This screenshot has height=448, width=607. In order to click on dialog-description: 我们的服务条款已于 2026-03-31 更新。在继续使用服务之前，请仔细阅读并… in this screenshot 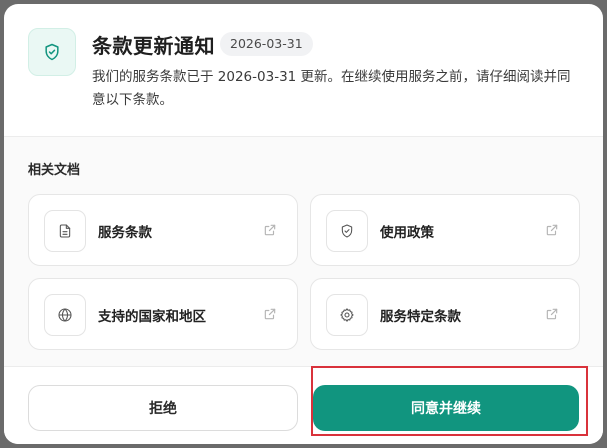, I will do `click(331, 88)`.